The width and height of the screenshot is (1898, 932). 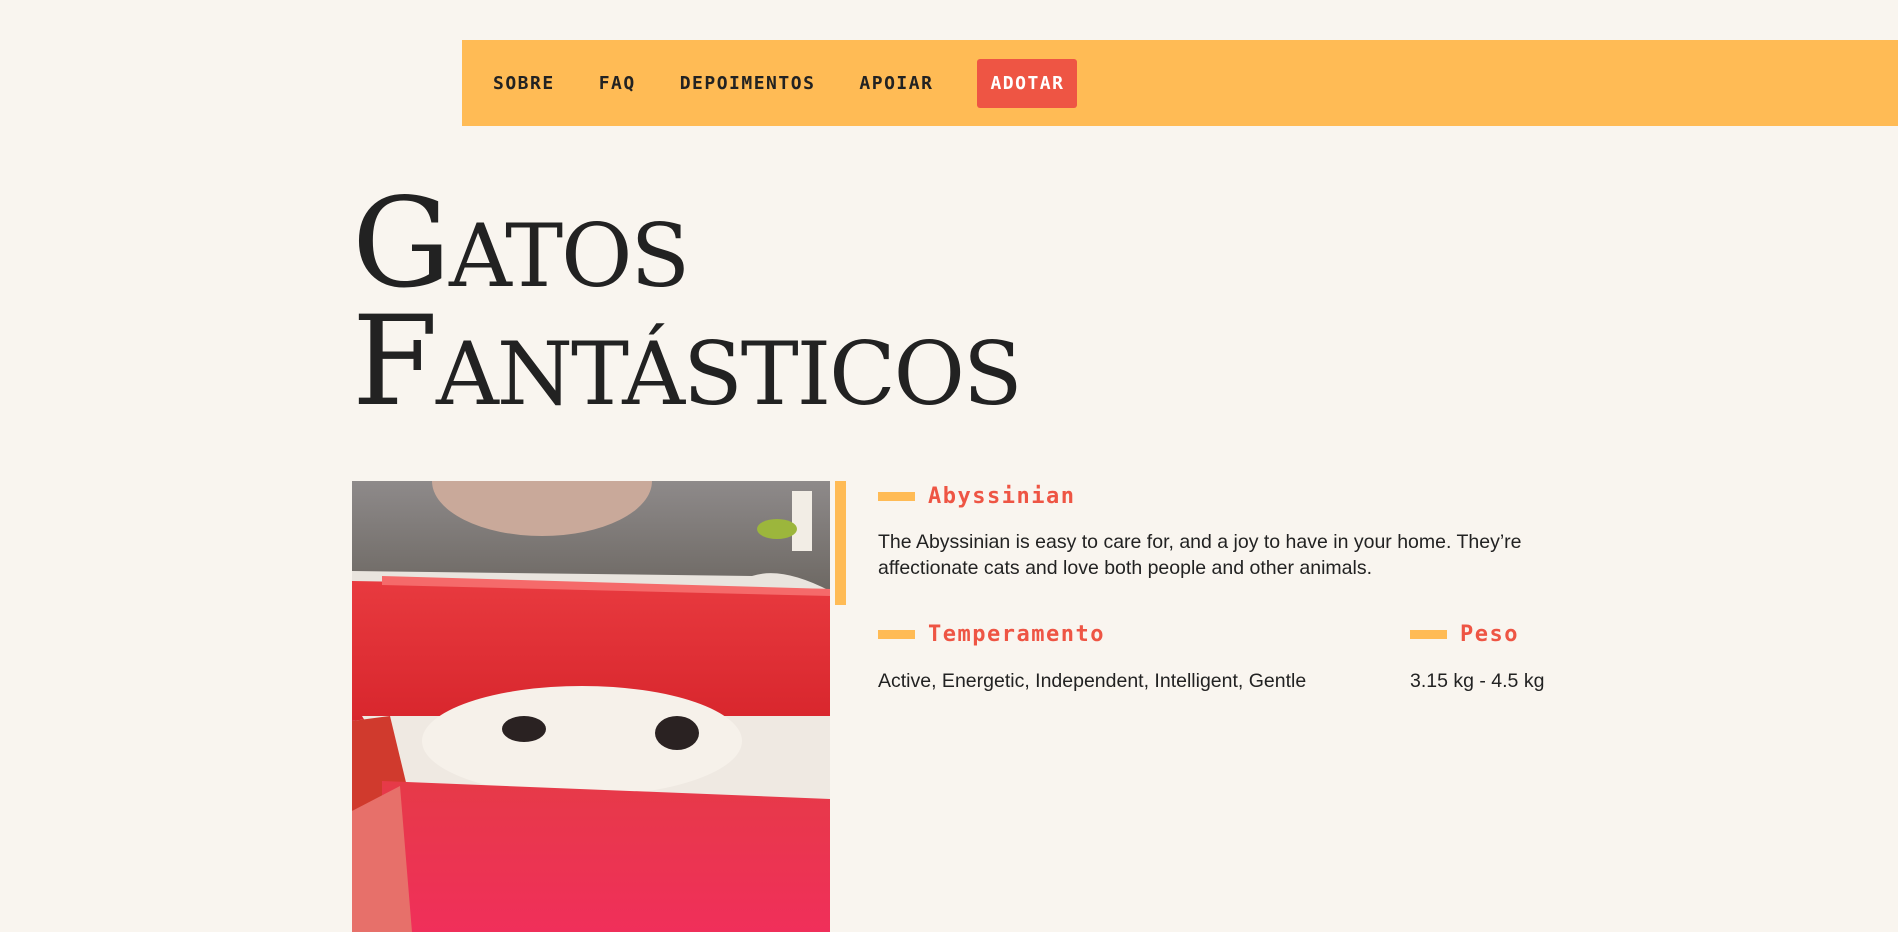 I want to click on nav-link-sobre: SOBRE, so click(x=524, y=83).